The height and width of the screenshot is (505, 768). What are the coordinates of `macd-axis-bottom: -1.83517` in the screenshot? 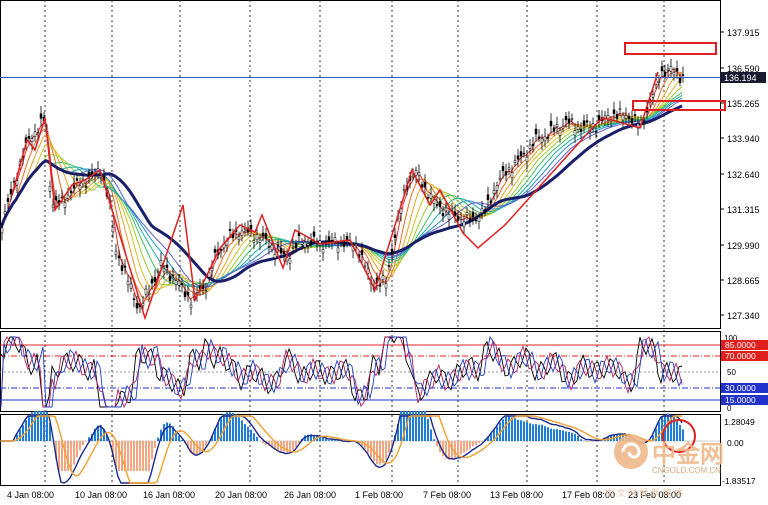 It's located at (739, 481).